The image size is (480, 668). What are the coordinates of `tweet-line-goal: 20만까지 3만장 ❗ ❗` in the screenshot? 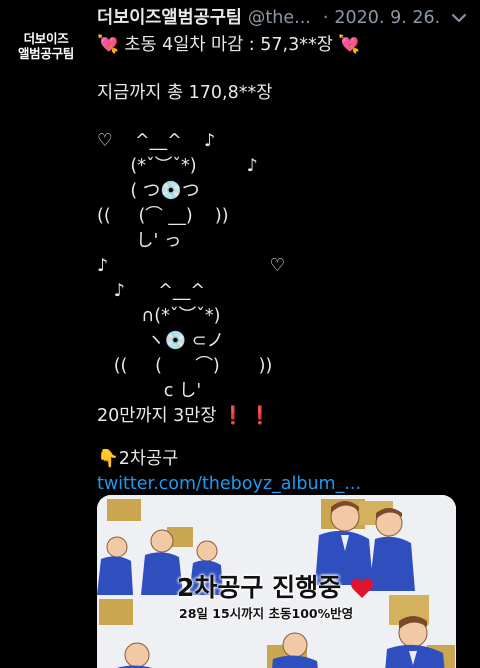 It's located at (184, 416).